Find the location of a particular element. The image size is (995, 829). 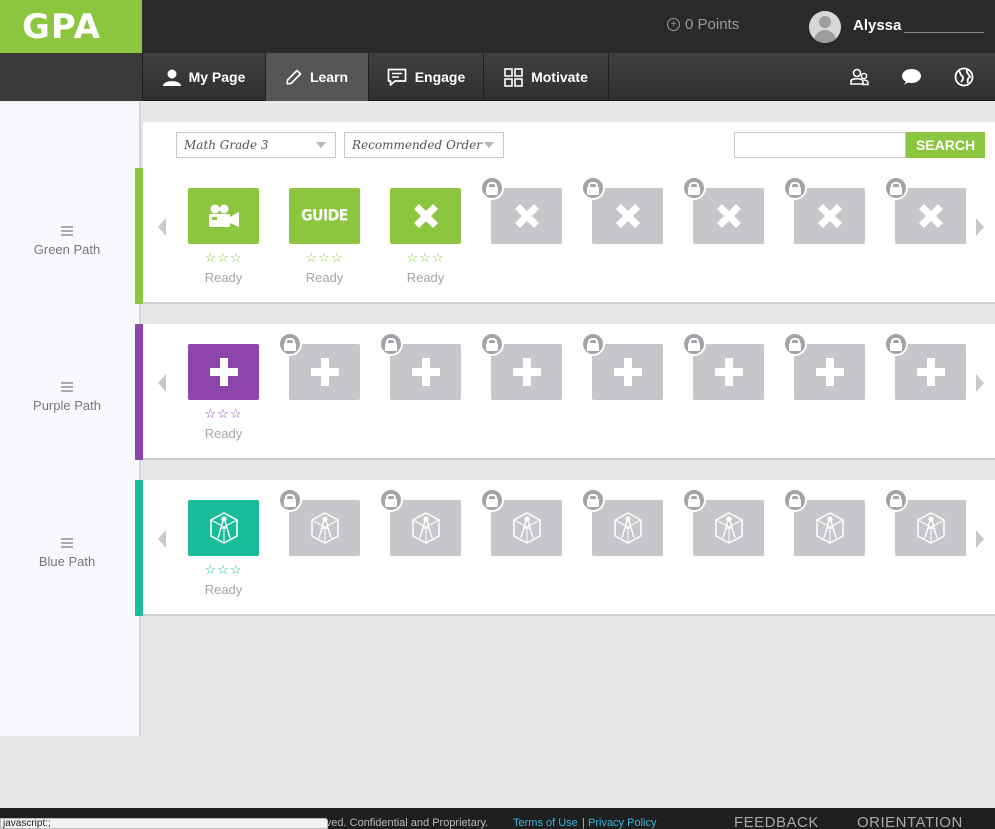

copyright-text: erved. Confidential and Proprietary. is located at coordinates (402, 823).